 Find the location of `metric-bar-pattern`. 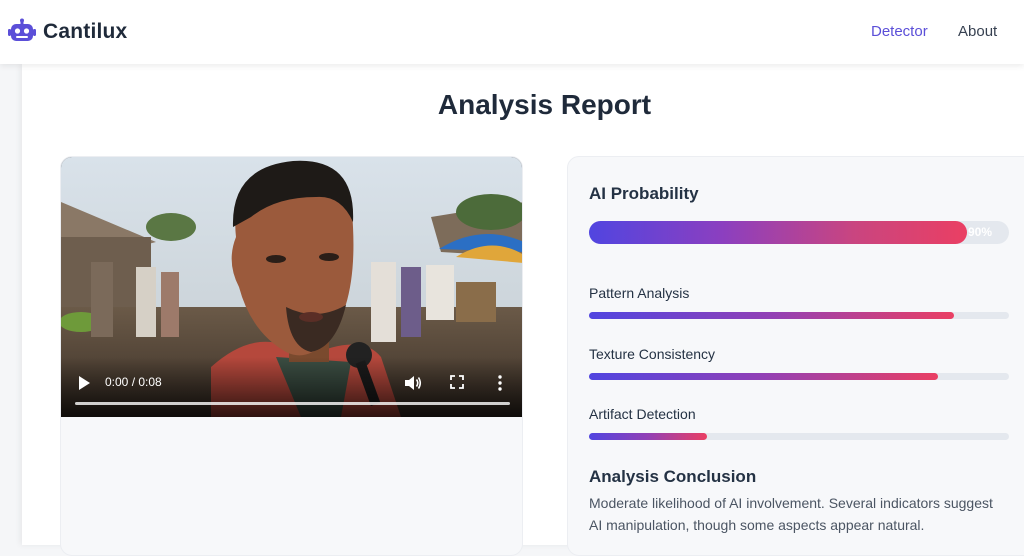

metric-bar-pattern is located at coordinates (799, 315).